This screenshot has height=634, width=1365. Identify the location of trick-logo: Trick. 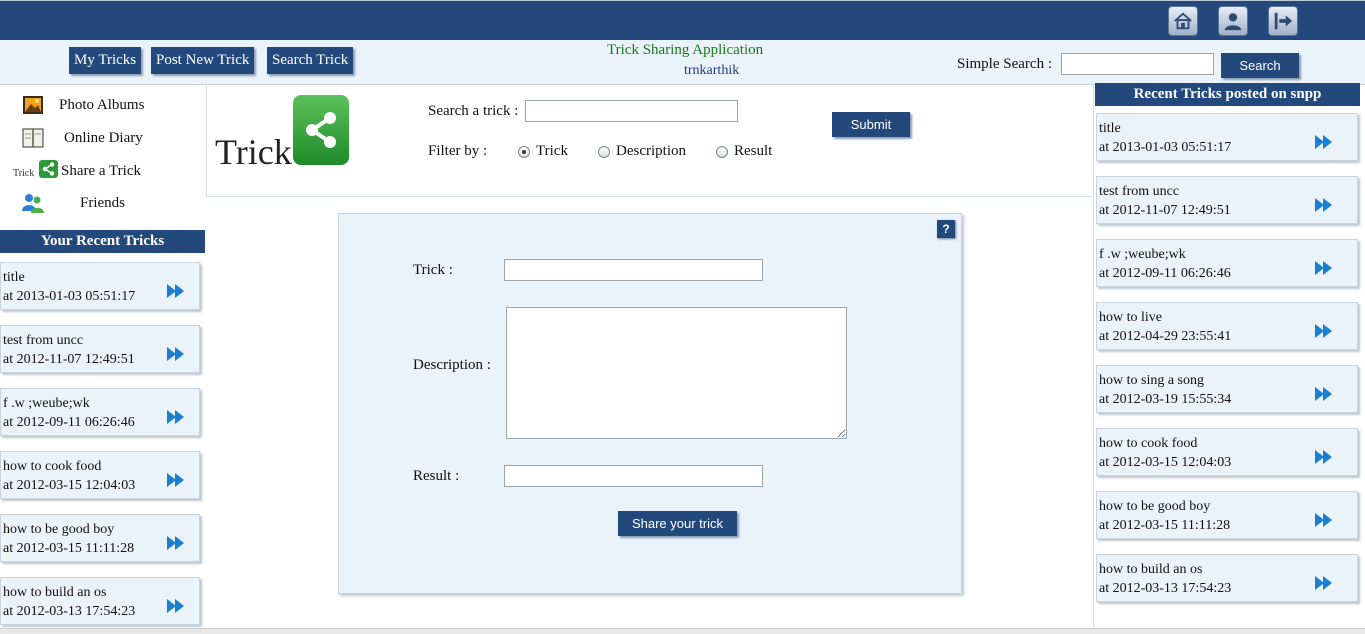
(285, 140).